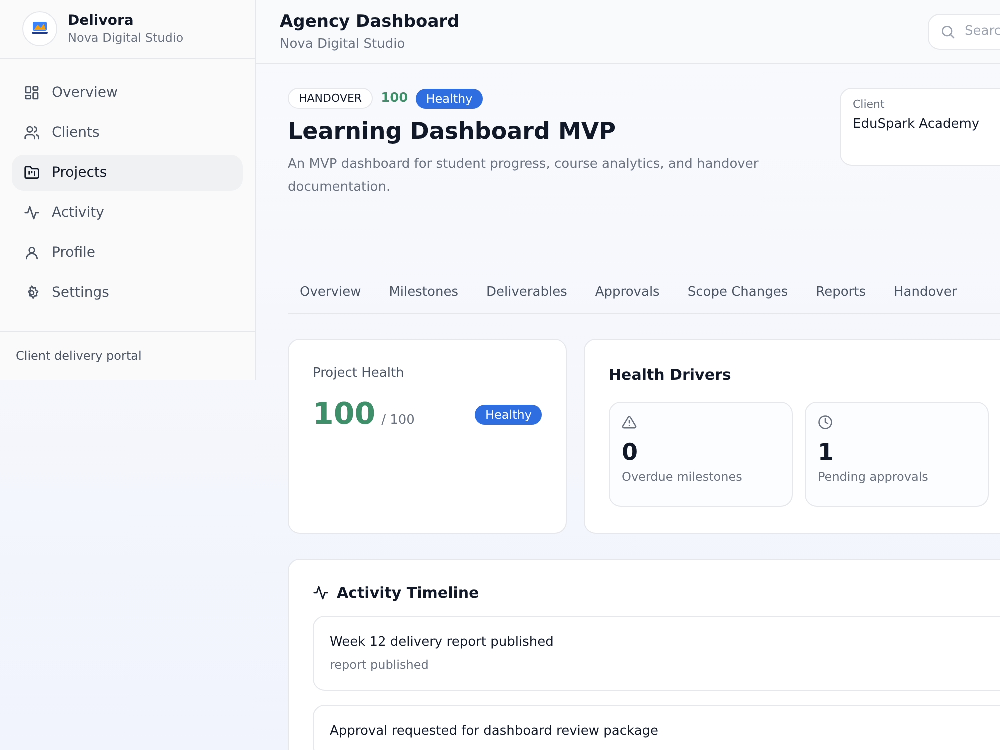 Image resolution: width=1000 pixels, height=750 pixels. I want to click on clock-icon, so click(825, 422).